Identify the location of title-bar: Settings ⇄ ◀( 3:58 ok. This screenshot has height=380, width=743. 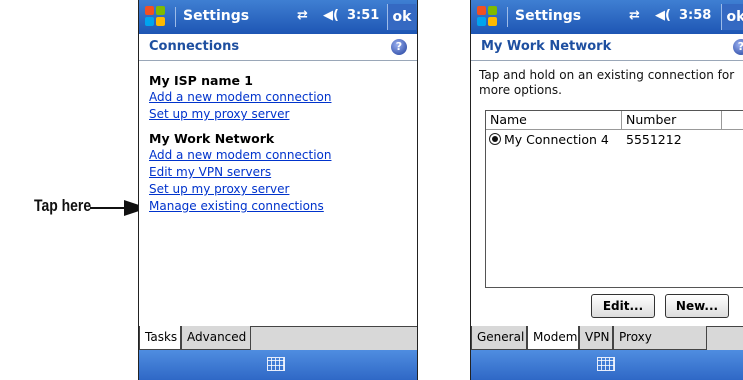
(607, 17).